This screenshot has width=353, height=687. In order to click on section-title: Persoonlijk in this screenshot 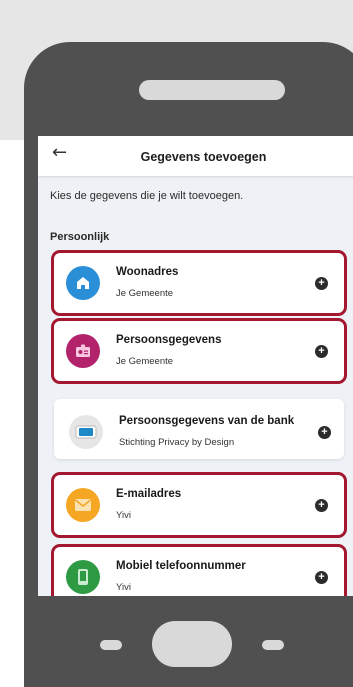, I will do `click(80, 237)`.